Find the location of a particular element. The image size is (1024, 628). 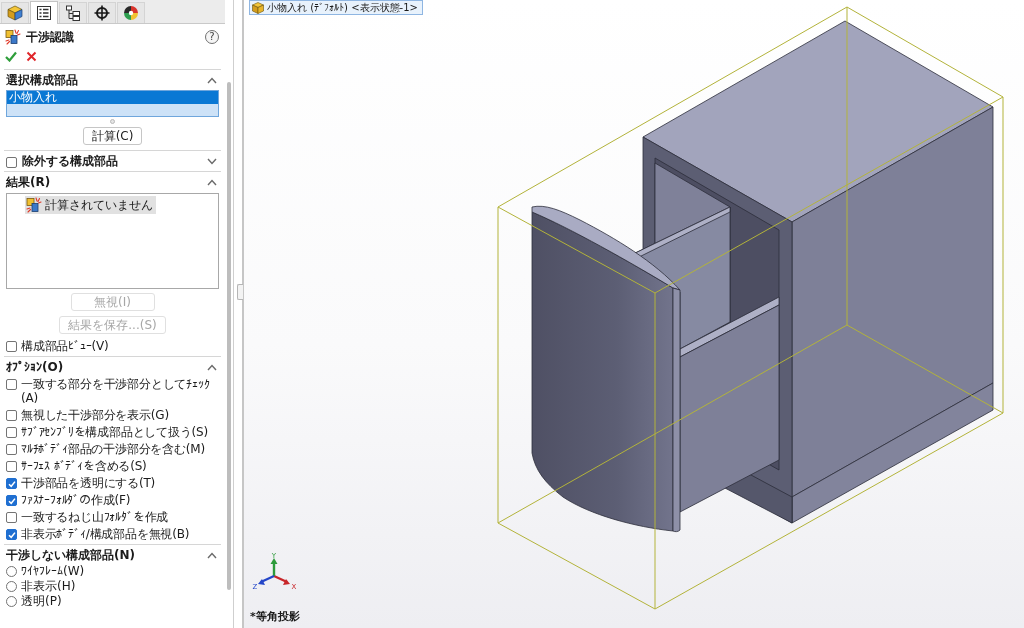

crosshair-icon is located at coordinates (102, 13).